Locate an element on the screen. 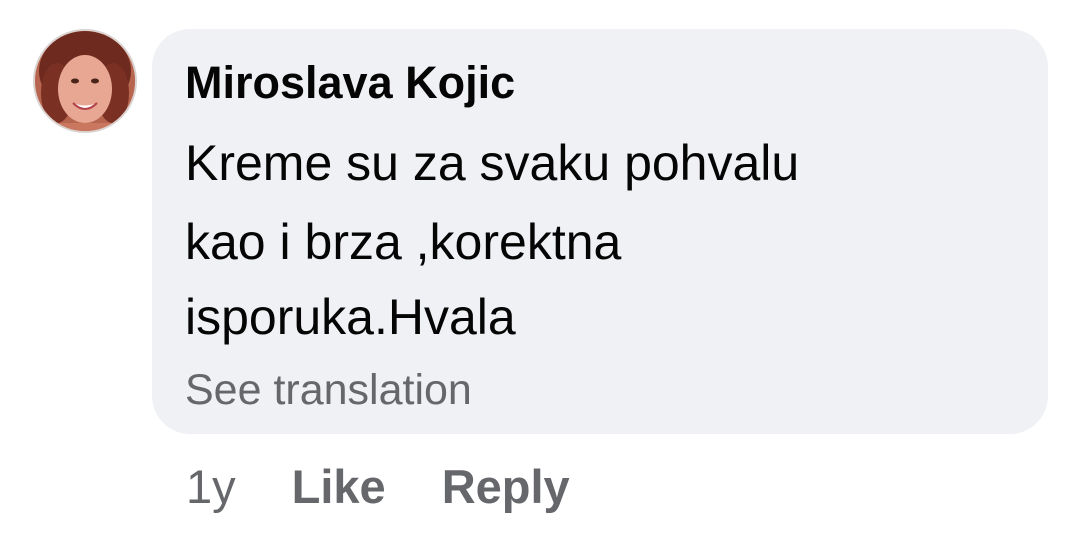  comment-text-line: isporuka.Hvala is located at coordinates (350, 317).